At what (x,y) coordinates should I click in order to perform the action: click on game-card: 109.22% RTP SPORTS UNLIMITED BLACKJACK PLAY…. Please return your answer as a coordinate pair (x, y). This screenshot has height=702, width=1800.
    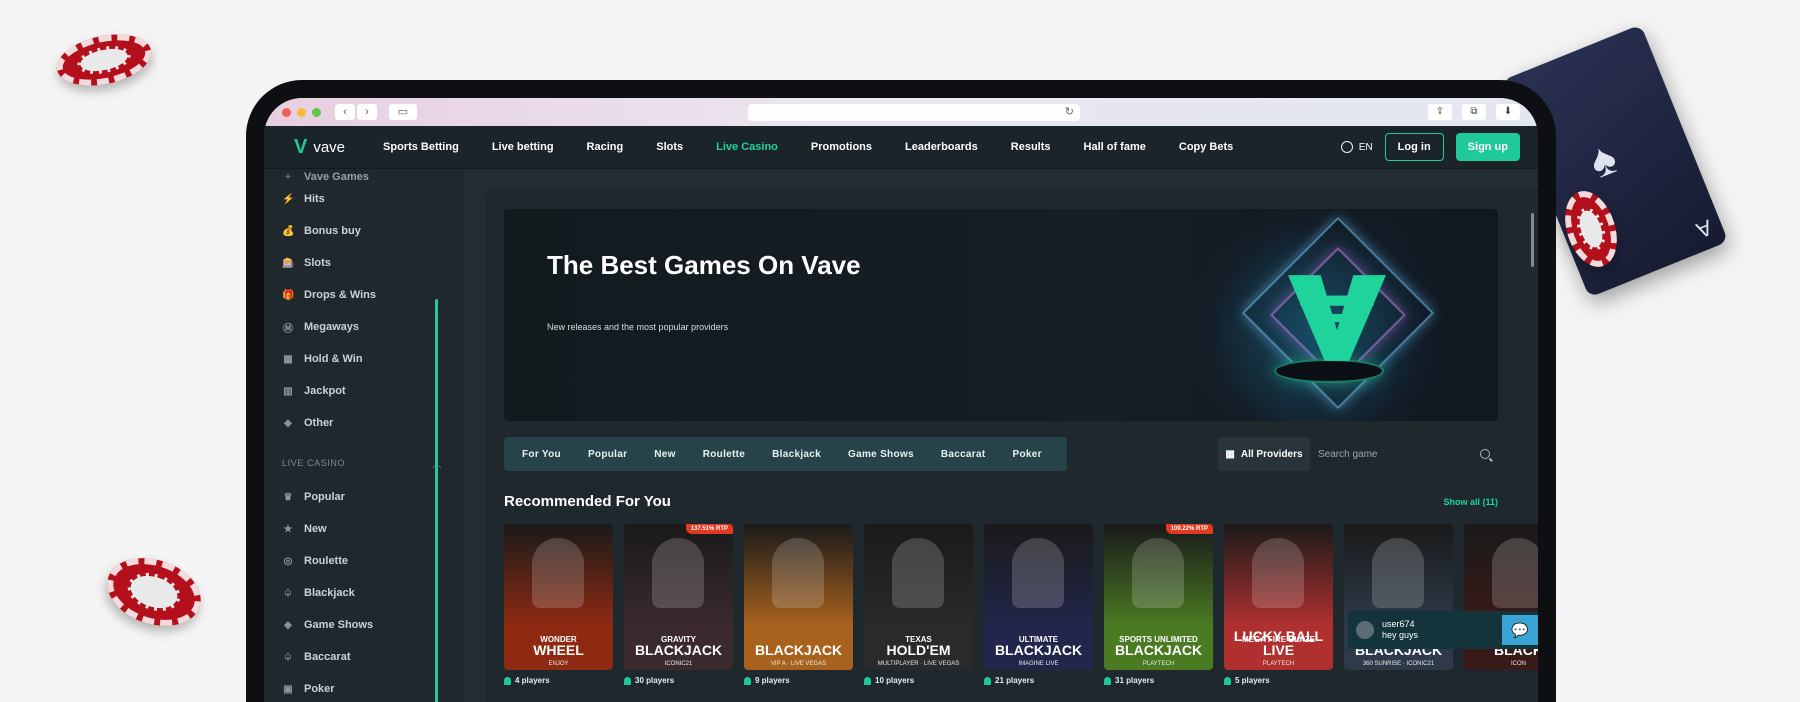
    Looking at the image, I should click on (1158, 604).